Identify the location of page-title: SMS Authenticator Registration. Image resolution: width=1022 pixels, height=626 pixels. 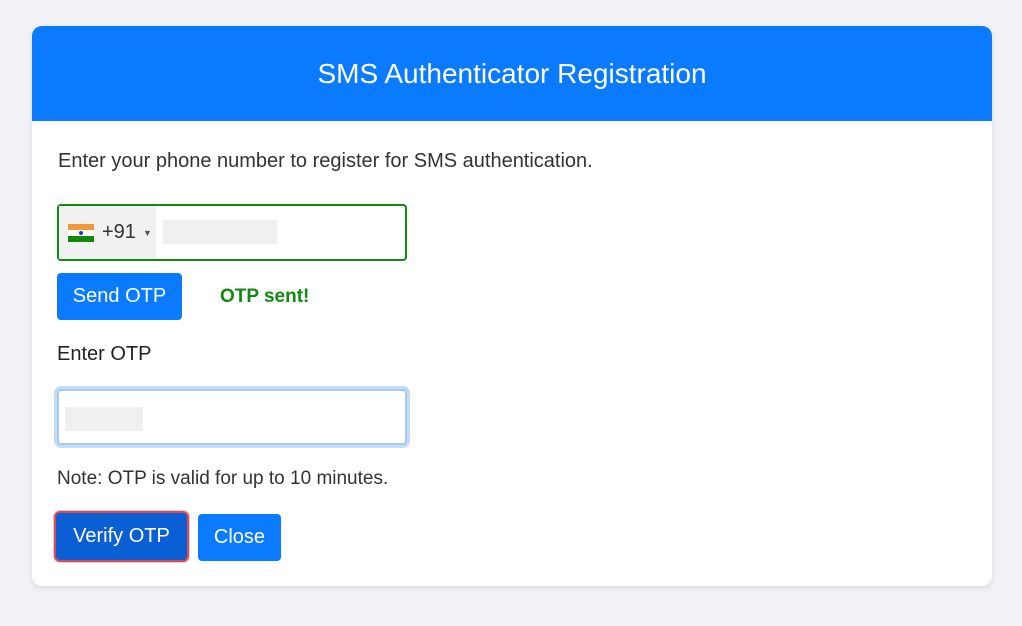
(512, 73).